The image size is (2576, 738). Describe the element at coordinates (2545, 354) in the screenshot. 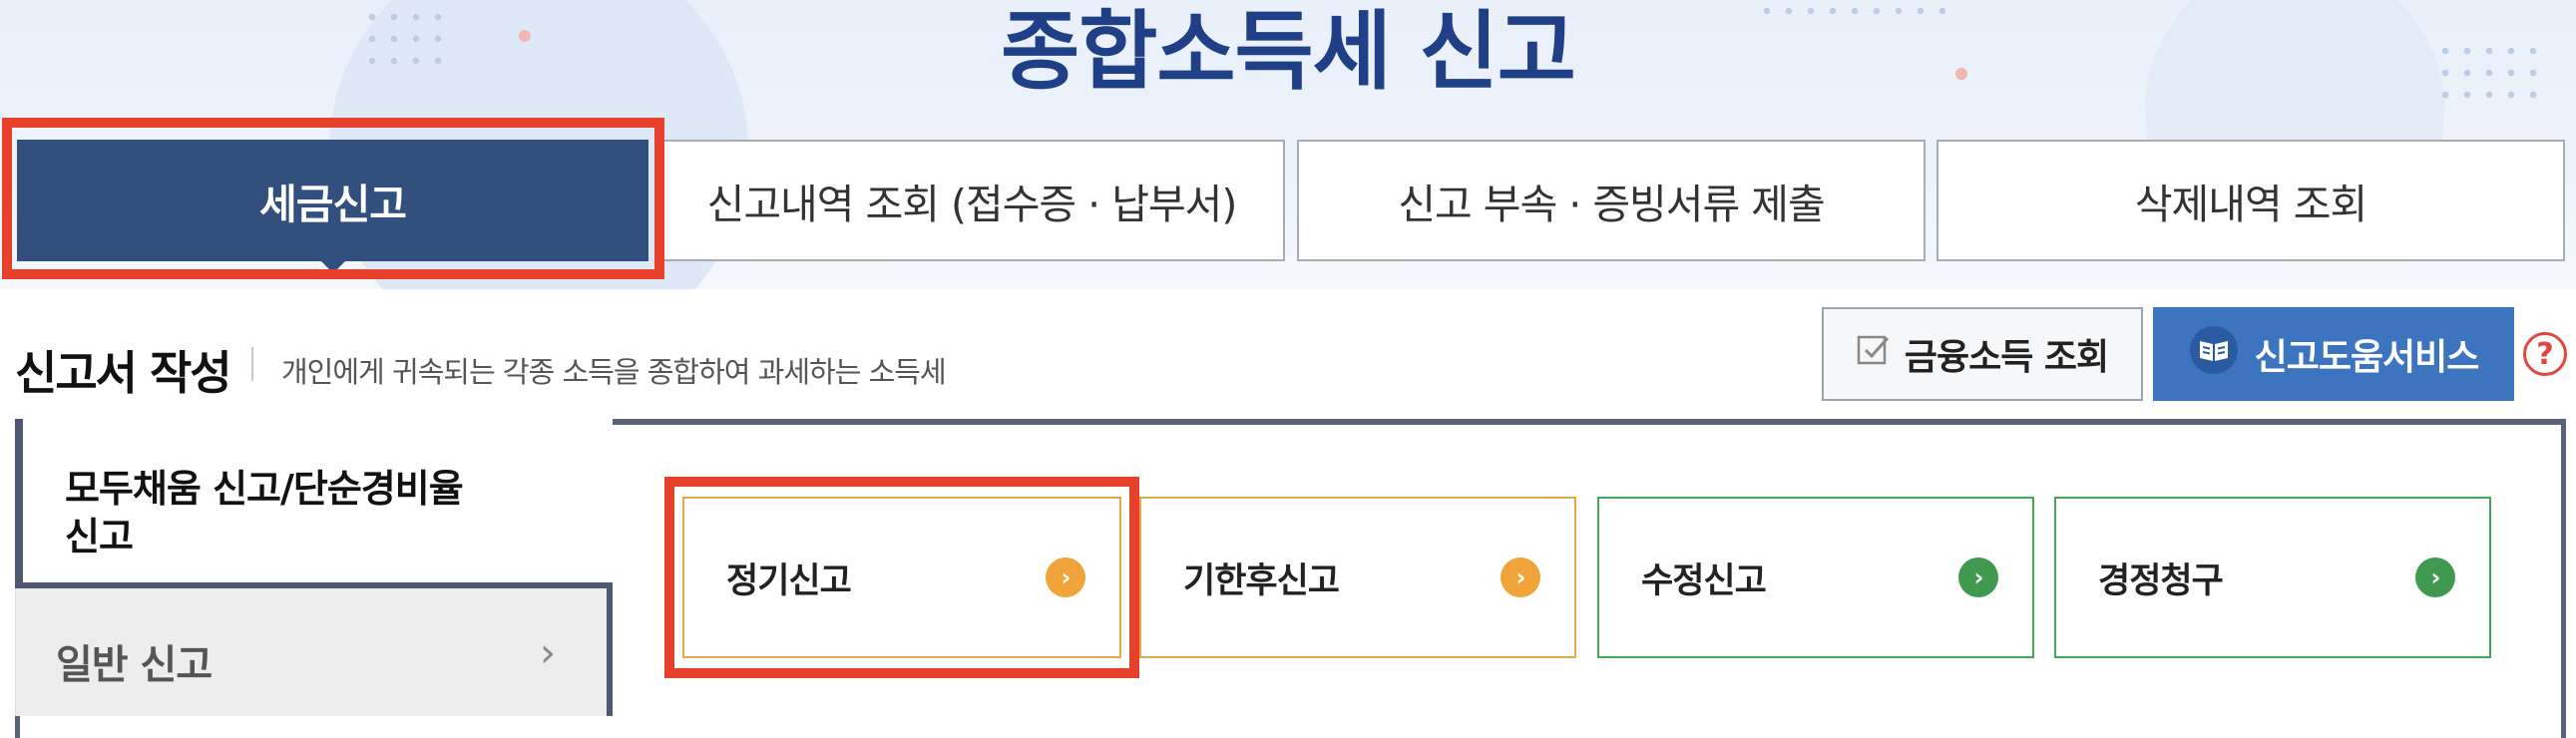

I see `help-icon: ?` at that location.